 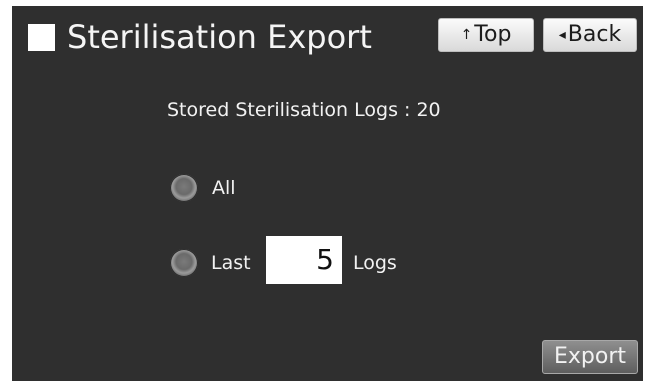 What do you see at coordinates (493, 34) in the screenshot?
I see `top-button-label: Top` at bounding box center [493, 34].